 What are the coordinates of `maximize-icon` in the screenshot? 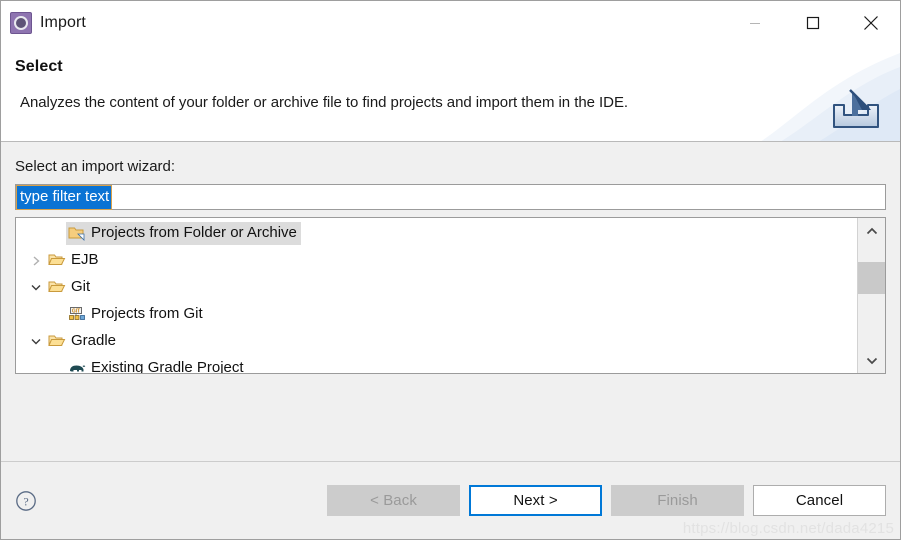 It's located at (813, 23).